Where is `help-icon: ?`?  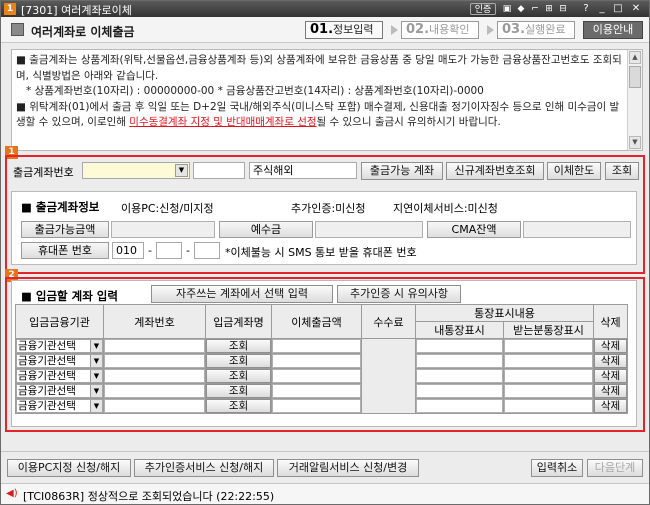
help-icon: ? is located at coordinates (586, 9).